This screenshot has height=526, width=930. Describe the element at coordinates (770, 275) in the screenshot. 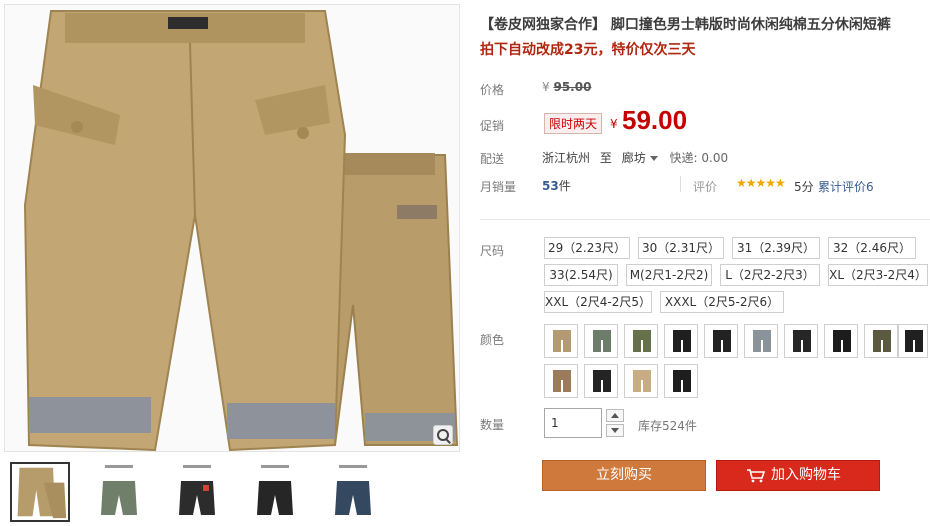

I see `size-option: L（2尺2-2尺3）` at that location.